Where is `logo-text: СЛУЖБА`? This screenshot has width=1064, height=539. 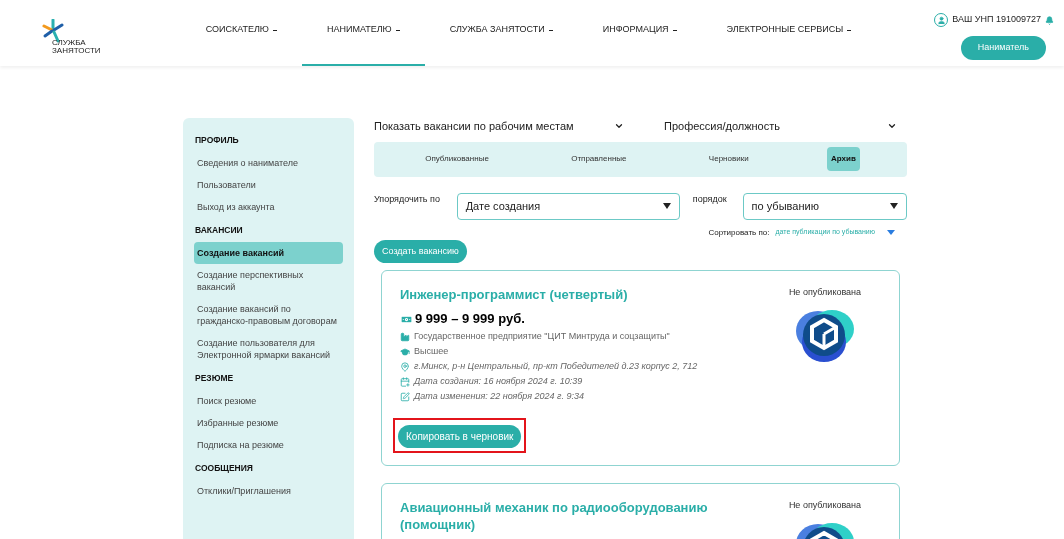
logo-text: СЛУЖБА is located at coordinates (69, 43).